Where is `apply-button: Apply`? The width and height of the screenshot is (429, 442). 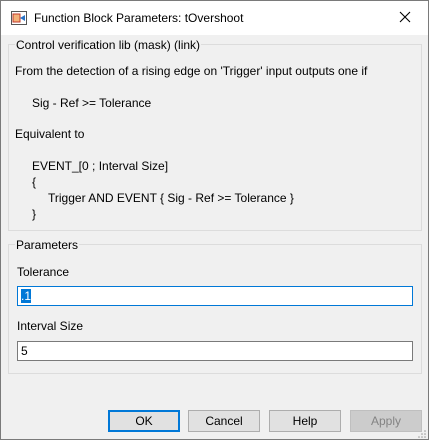
apply-button: Apply is located at coordinates (386, 421).